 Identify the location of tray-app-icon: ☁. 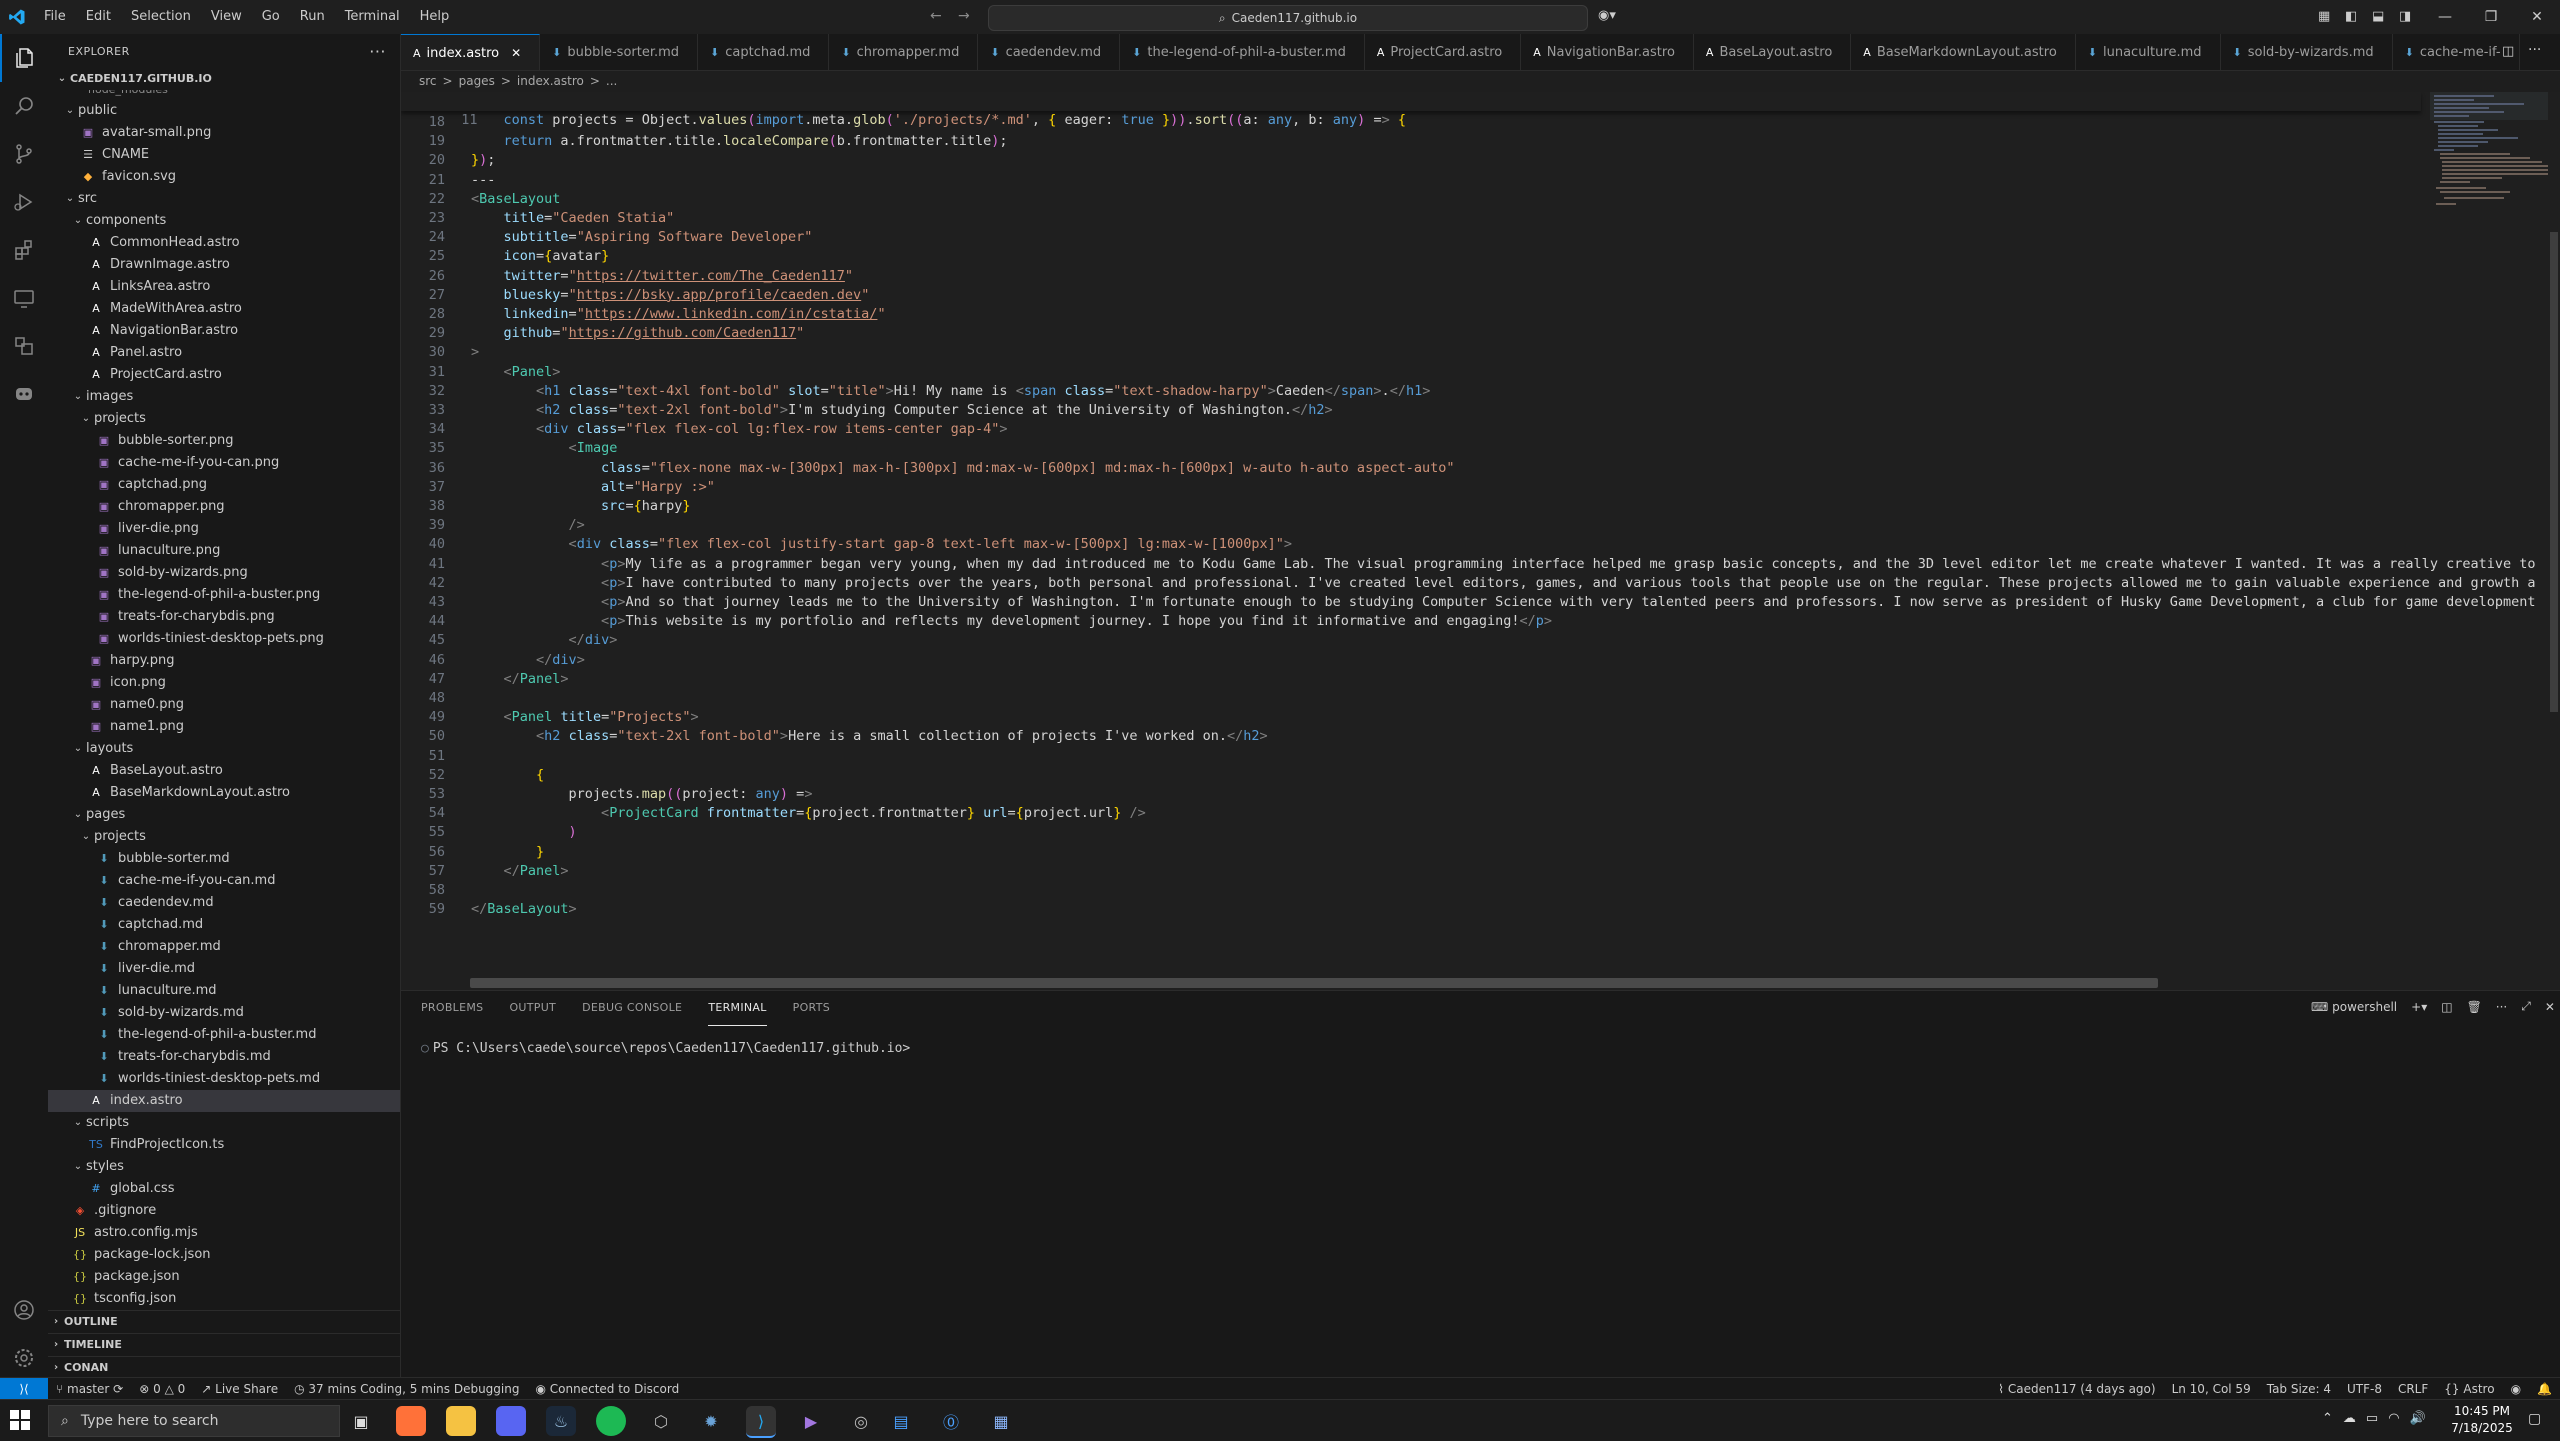
(2349, 1418).